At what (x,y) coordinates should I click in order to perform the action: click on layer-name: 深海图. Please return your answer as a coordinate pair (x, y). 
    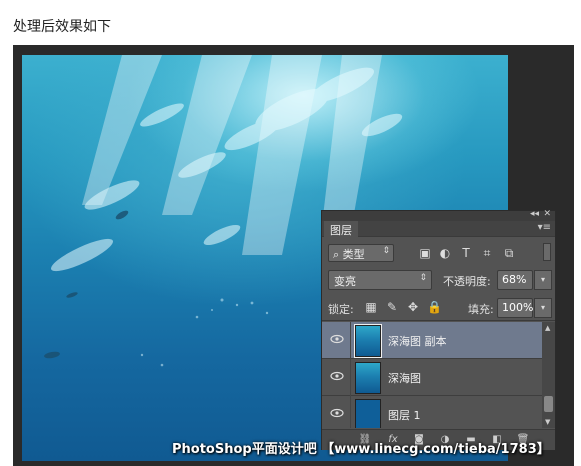
    Looking at the image, I should click on (404, 378).